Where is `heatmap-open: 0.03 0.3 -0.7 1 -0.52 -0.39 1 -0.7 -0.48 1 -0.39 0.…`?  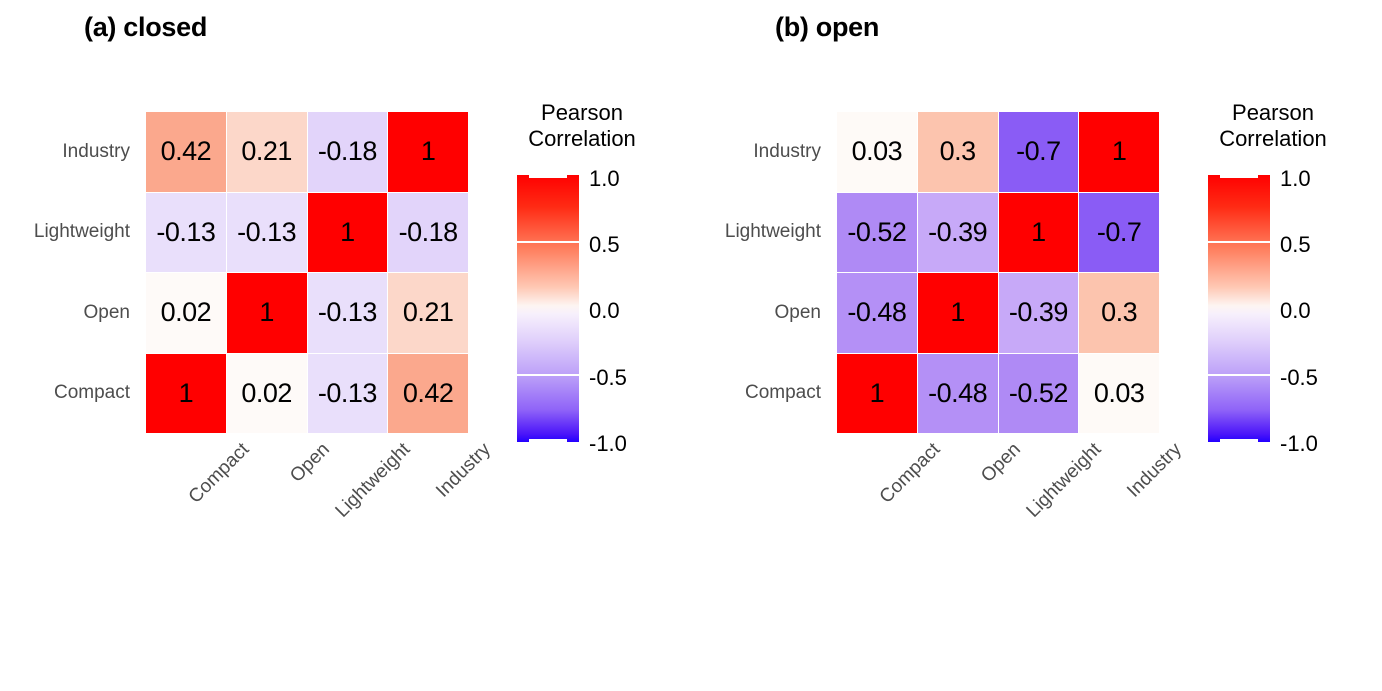
heatmap-open: 0.03 0.3 -0.7 1 -0.52 -0.39 1 -0.7 -0.48 1 -0.39 0.… is located at coordinates (998, 272).